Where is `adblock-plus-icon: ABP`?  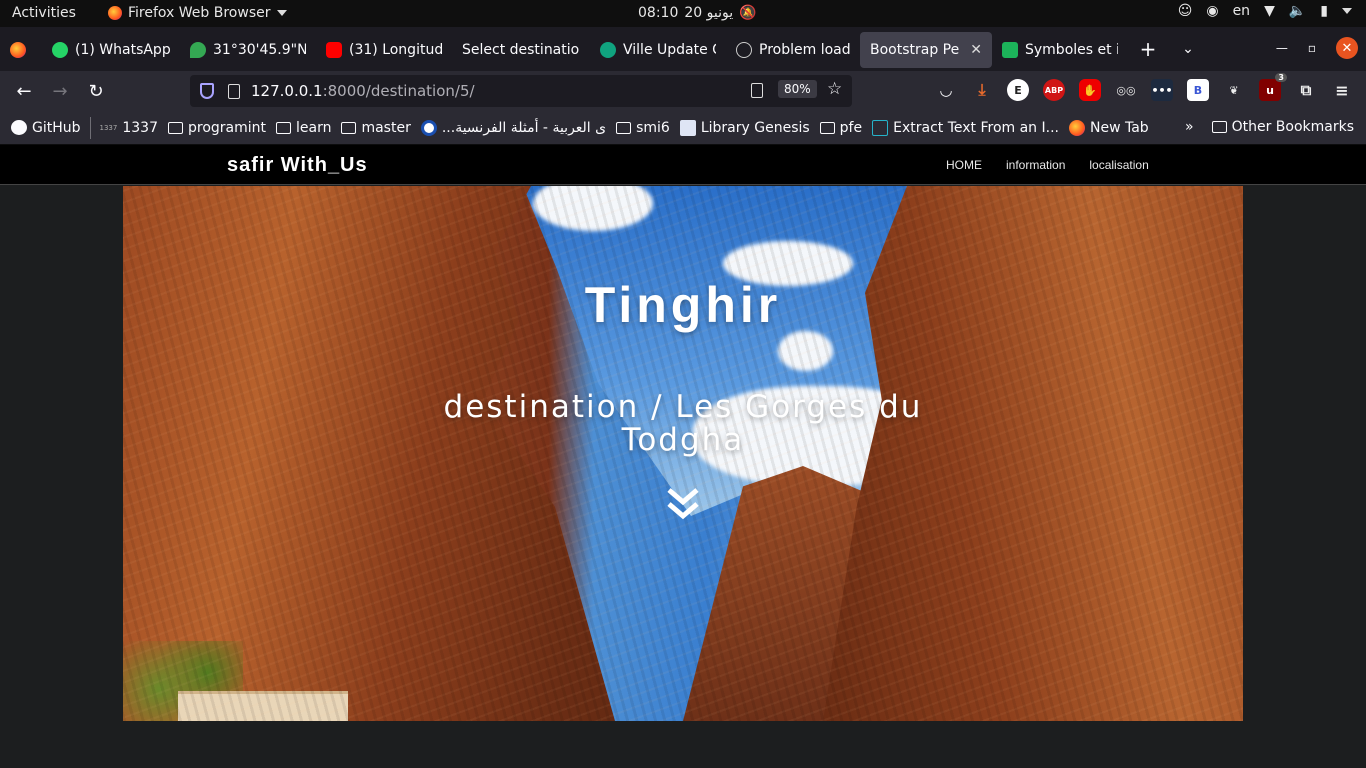 adblock-plus-icon: ABP is located at coordinates (1054, 90).